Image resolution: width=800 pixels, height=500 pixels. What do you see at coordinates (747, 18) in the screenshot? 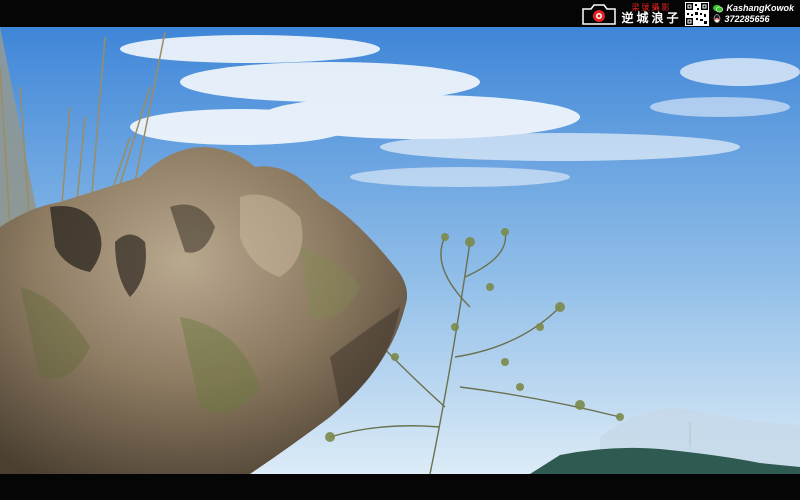
I see `qq-number: 372285656` at bounding box center [747, 18].